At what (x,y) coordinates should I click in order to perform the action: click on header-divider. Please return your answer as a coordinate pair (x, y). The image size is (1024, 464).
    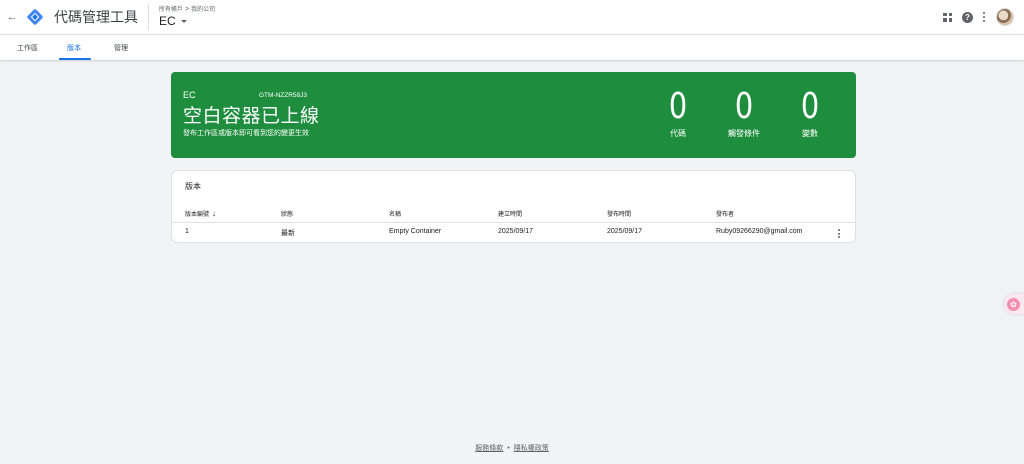
    Looking at the image, I should click on (148, 17).